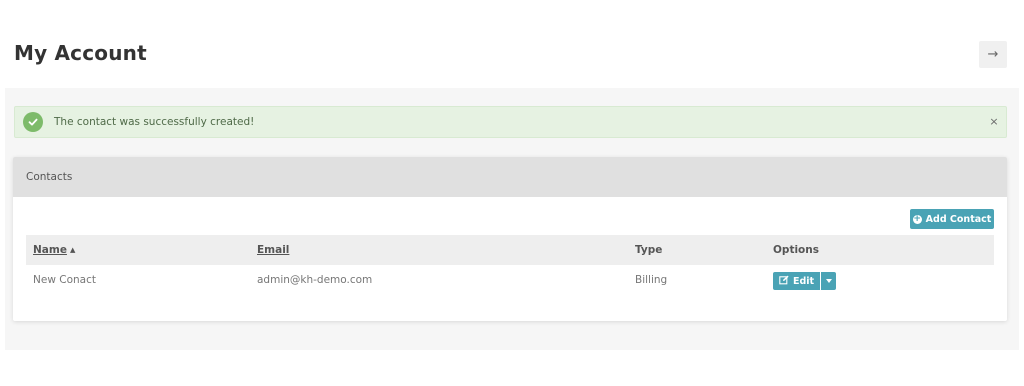 Image resolution: width=1024 pixels, height=386 pixels. I want to click on cell-name: New Conact, so click(64, 280).